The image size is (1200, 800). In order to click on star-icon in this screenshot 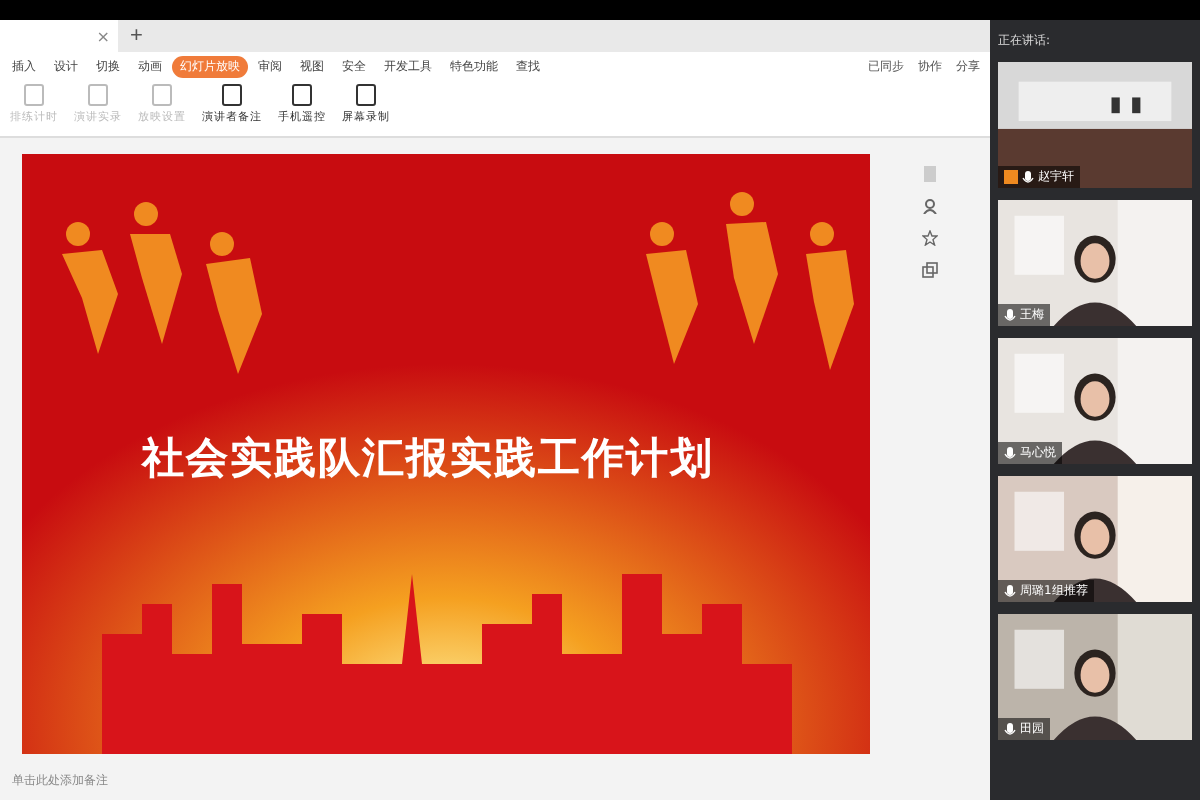, I will do `click(930, 238)`.